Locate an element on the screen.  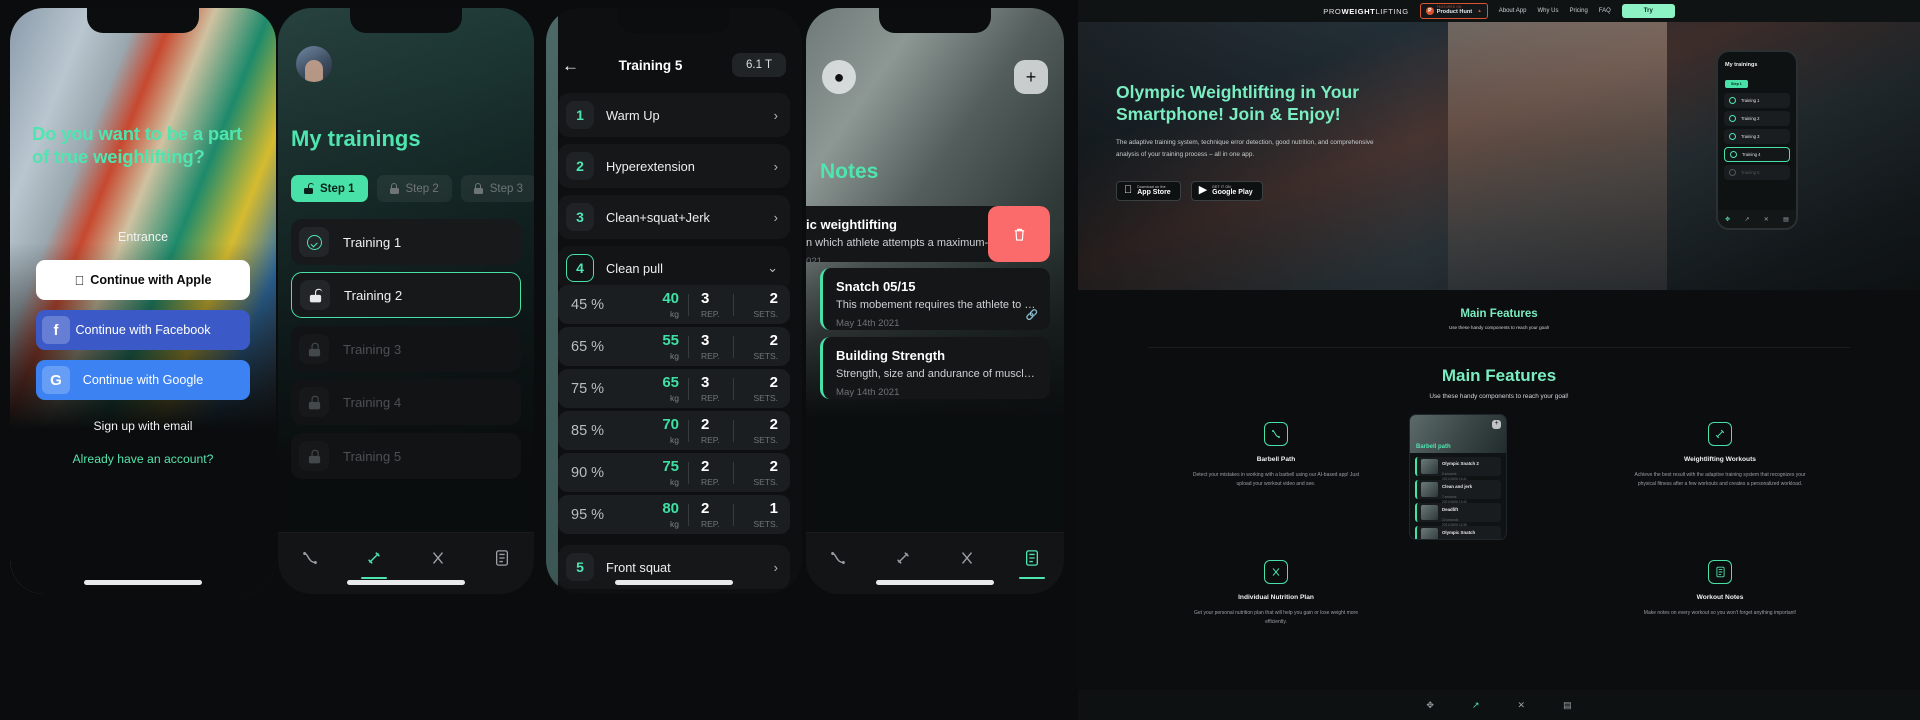
avatar is located at coordinates (314, 64).